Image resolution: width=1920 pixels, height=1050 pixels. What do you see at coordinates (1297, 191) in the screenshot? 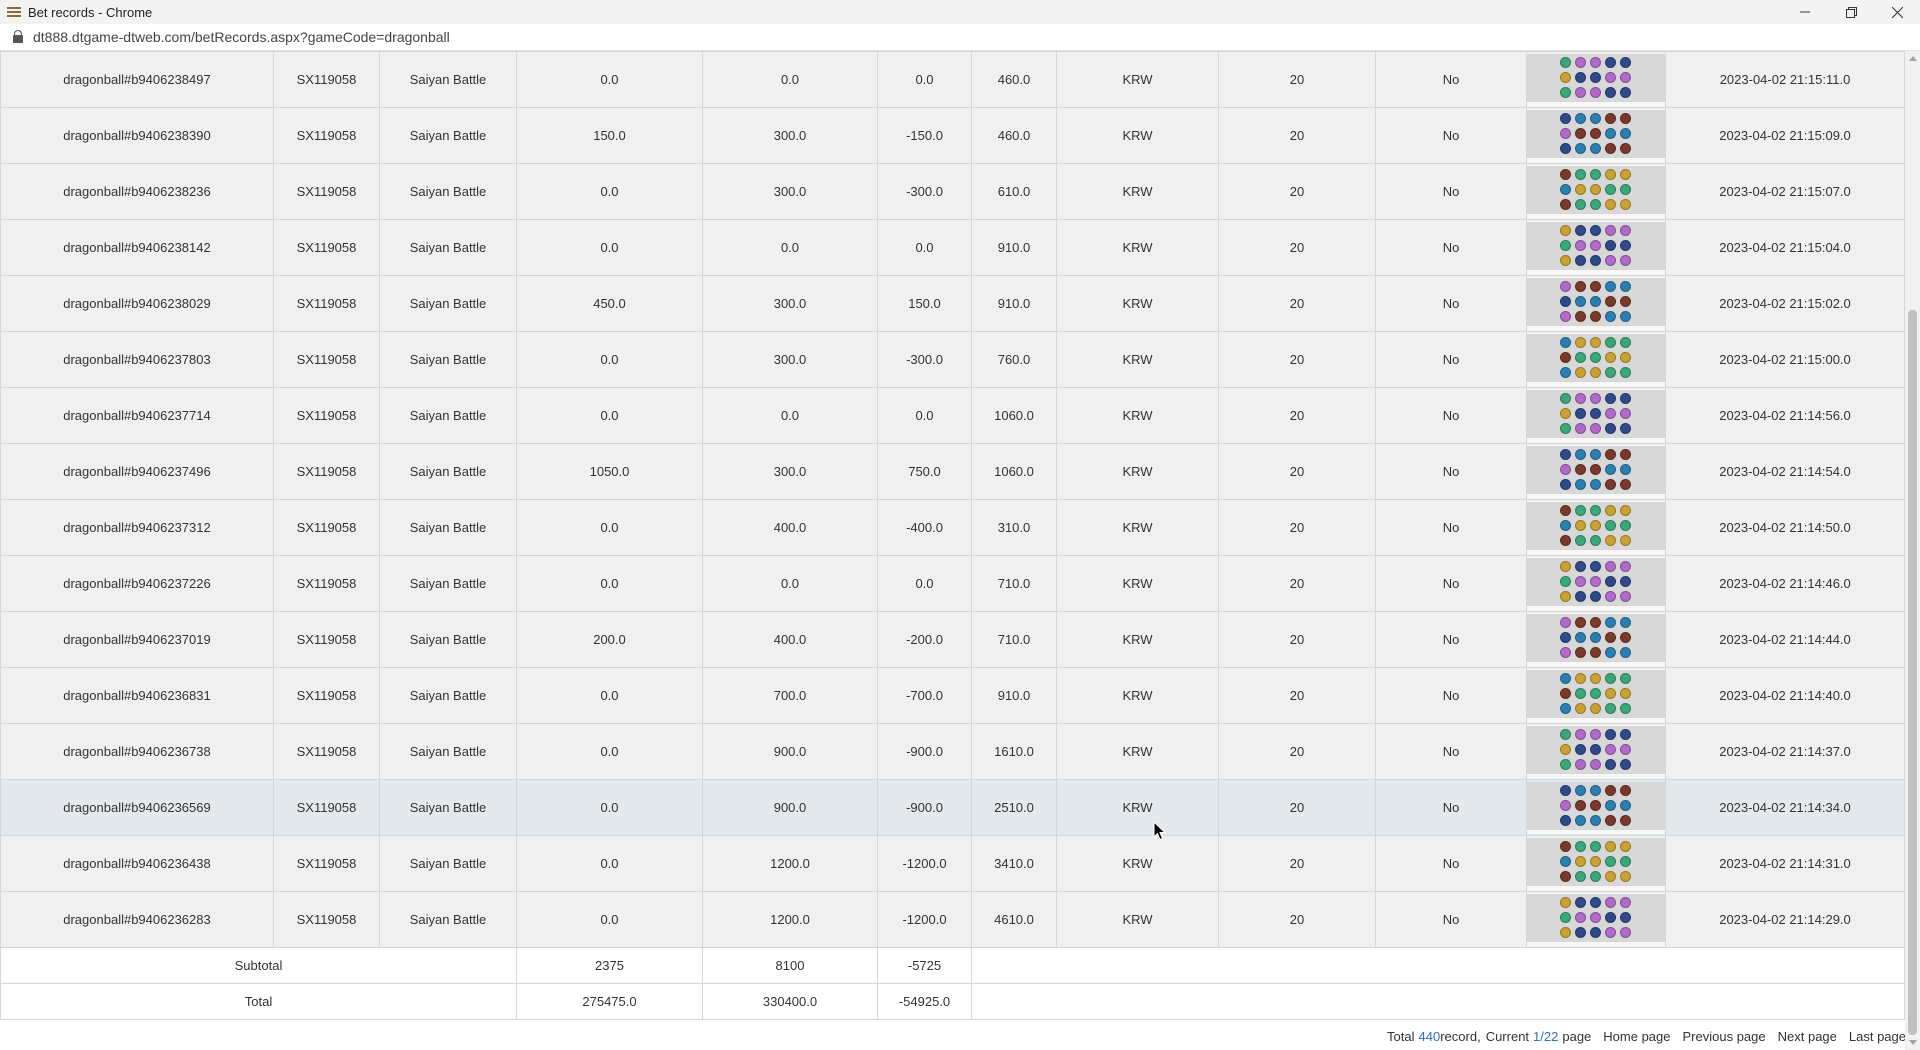
I see `cell-lines: 20` at bounding box center [1297, 191].